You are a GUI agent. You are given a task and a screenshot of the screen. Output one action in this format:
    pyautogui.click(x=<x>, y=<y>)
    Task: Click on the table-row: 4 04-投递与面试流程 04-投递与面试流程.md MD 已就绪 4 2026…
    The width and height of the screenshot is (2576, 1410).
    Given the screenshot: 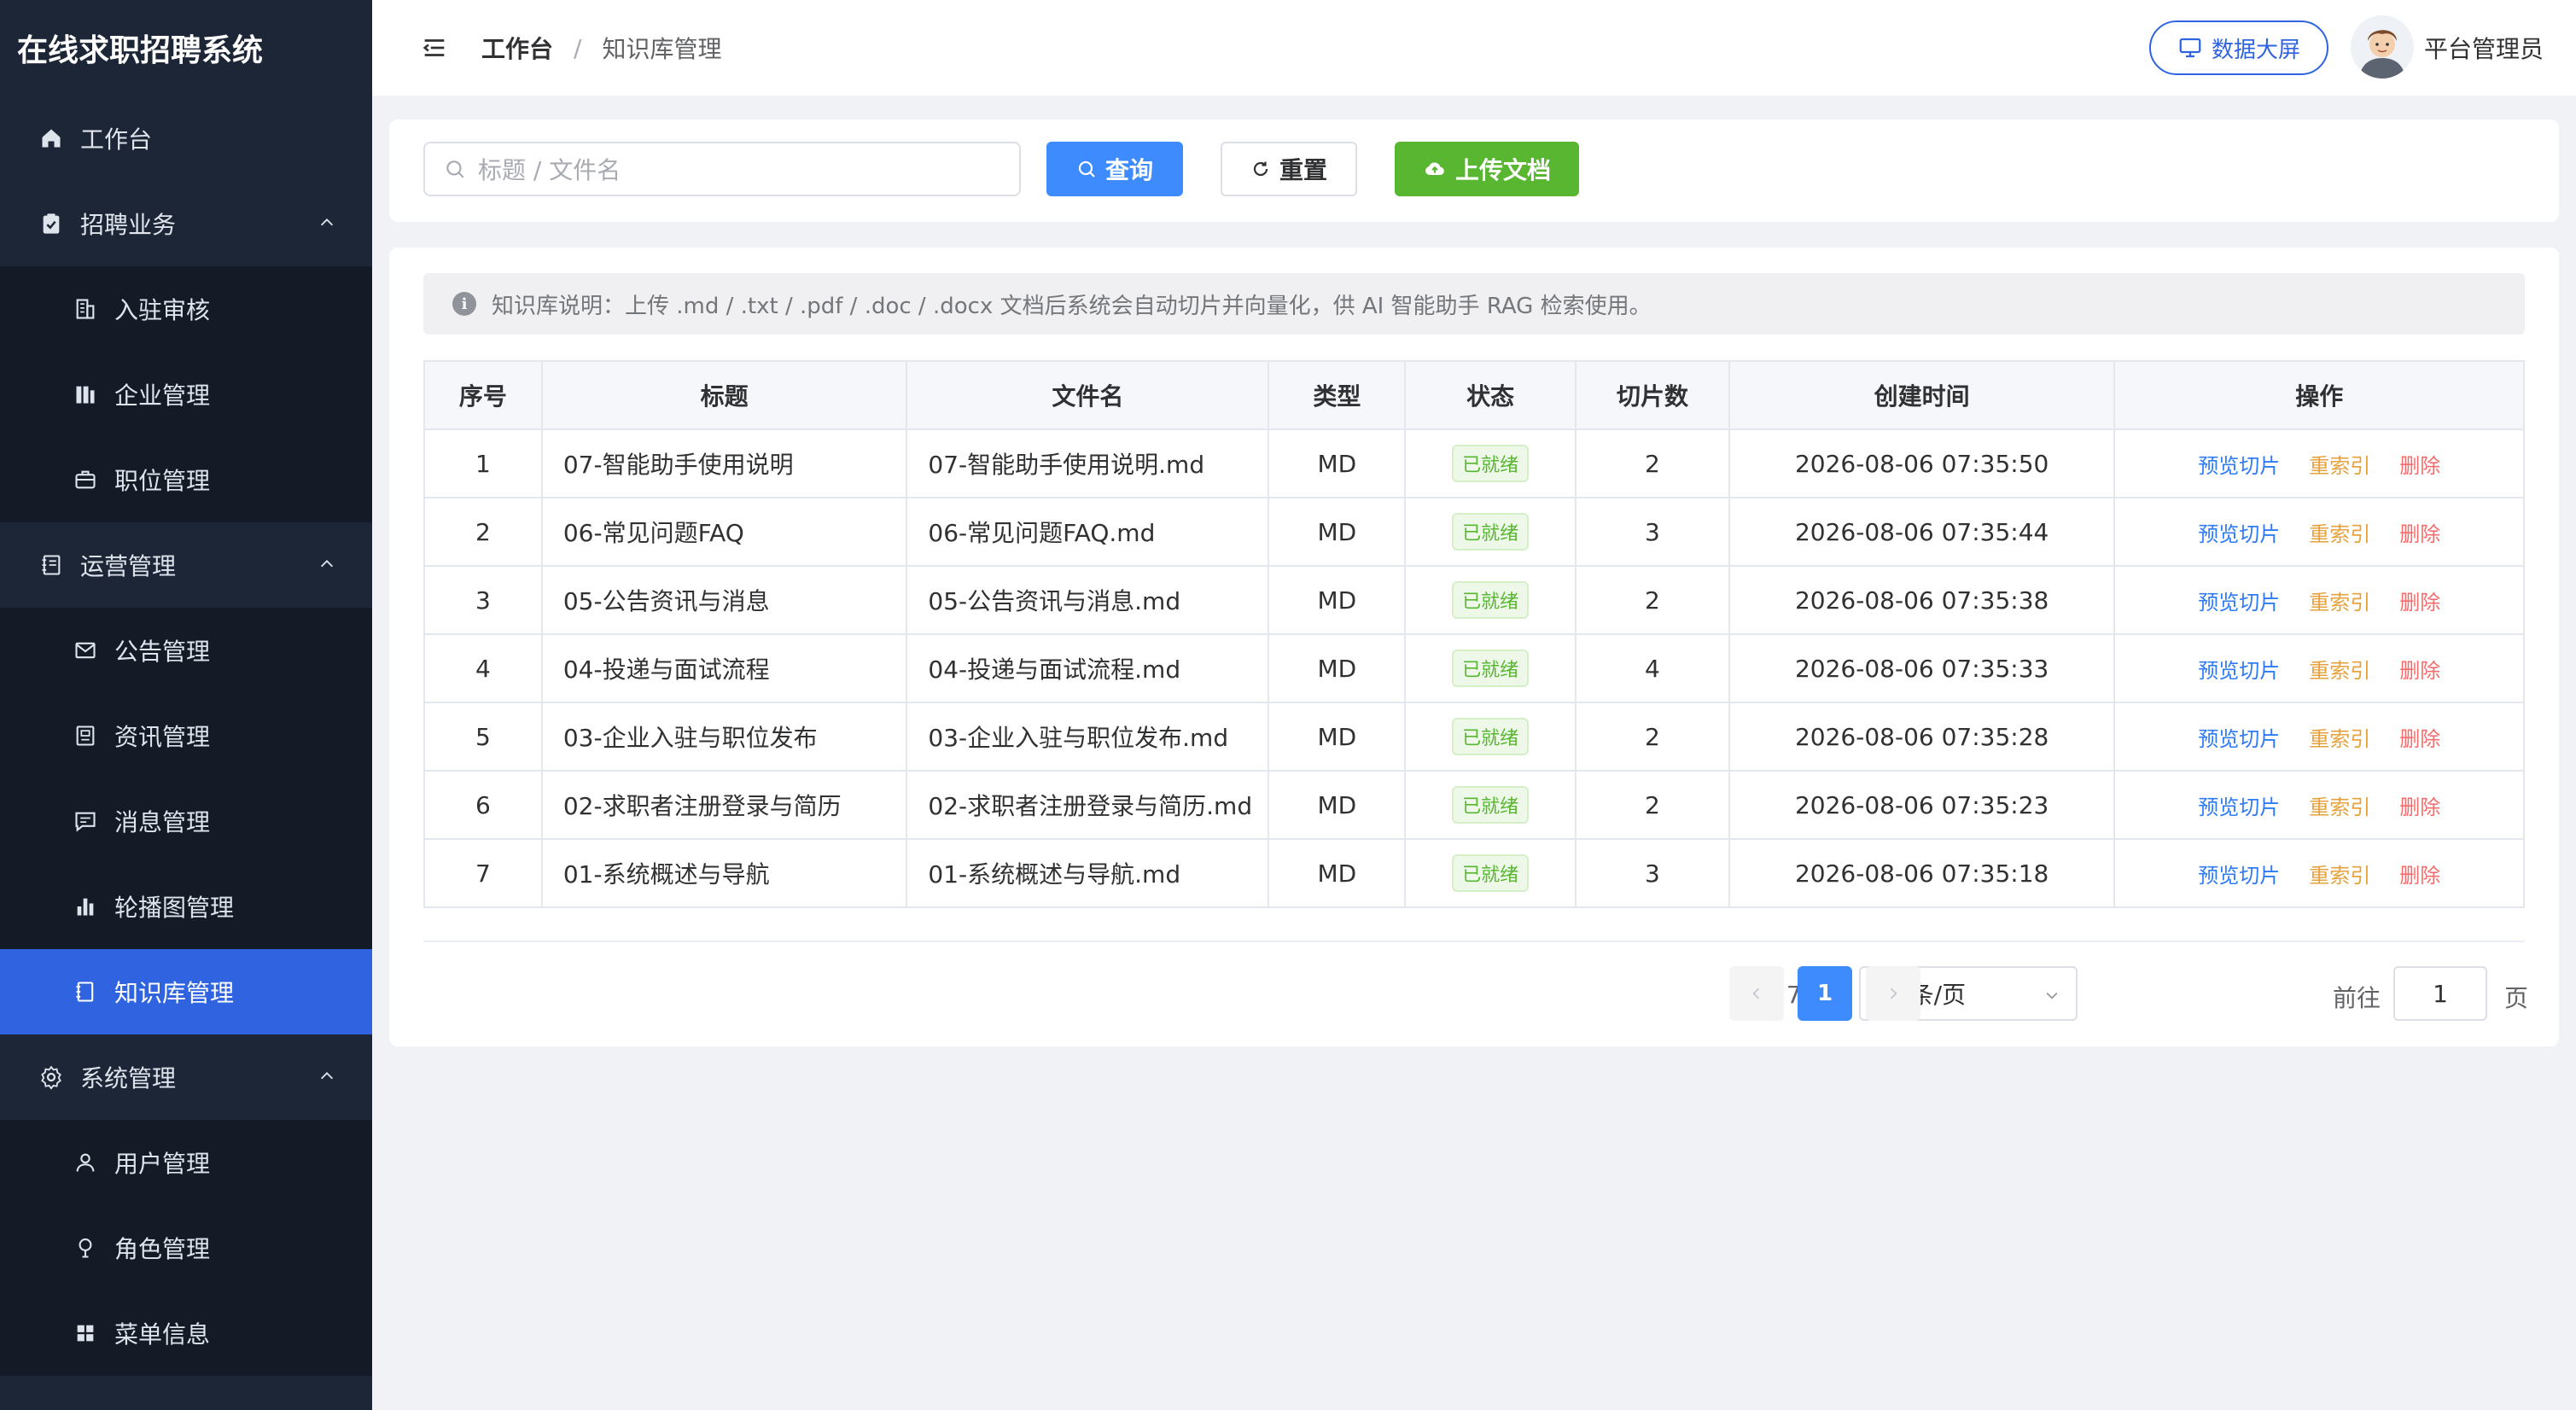 What is the action you would take?
    pyautogui.click(x=1474, y=668)
    